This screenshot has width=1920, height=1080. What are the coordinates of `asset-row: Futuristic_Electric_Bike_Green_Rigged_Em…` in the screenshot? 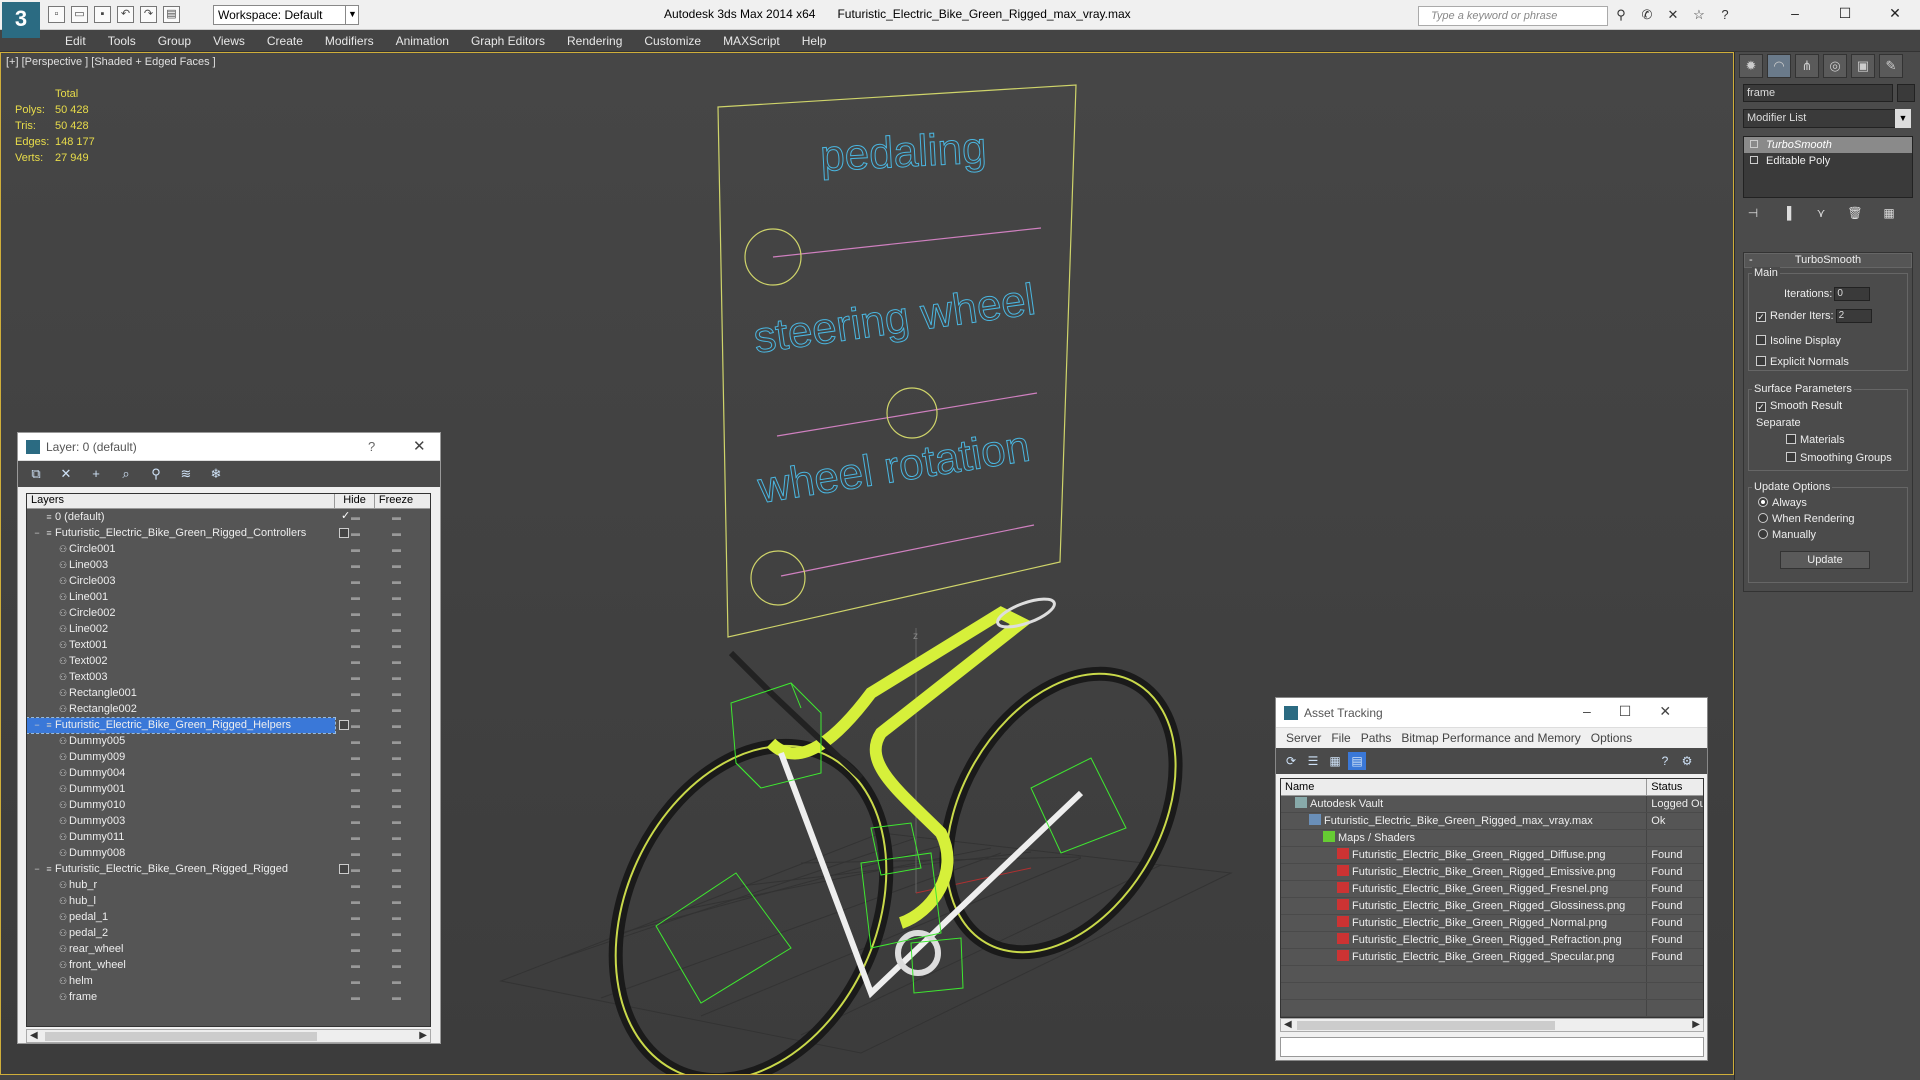 It's located at (1492, 872).